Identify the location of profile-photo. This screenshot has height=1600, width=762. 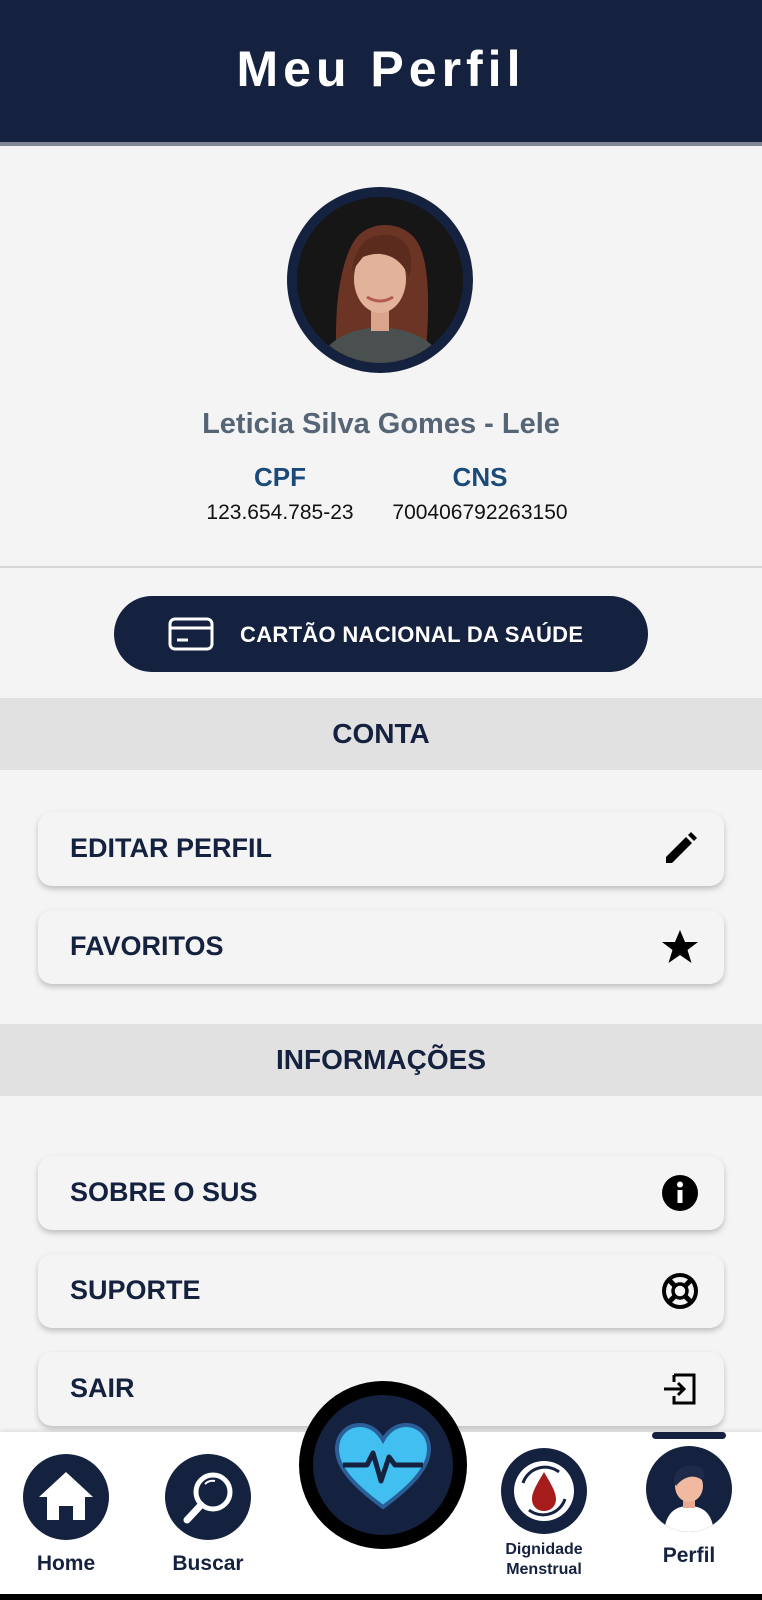
(380, 280).